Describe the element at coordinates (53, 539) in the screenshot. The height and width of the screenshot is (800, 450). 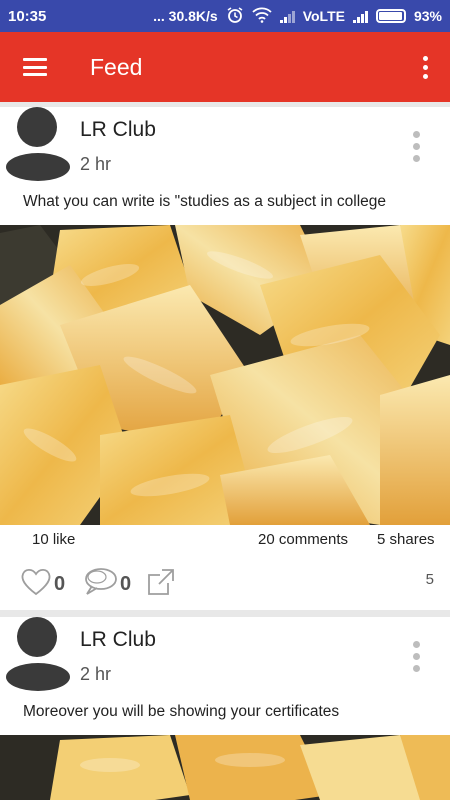
I see `like-count-text: 10 like` at that location.